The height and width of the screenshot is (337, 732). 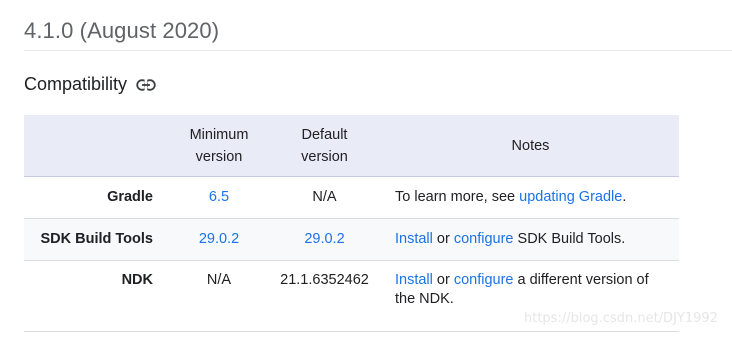 I want to click on row-notes: To learn more, see updating Gradle., so click(x=530, y=197).